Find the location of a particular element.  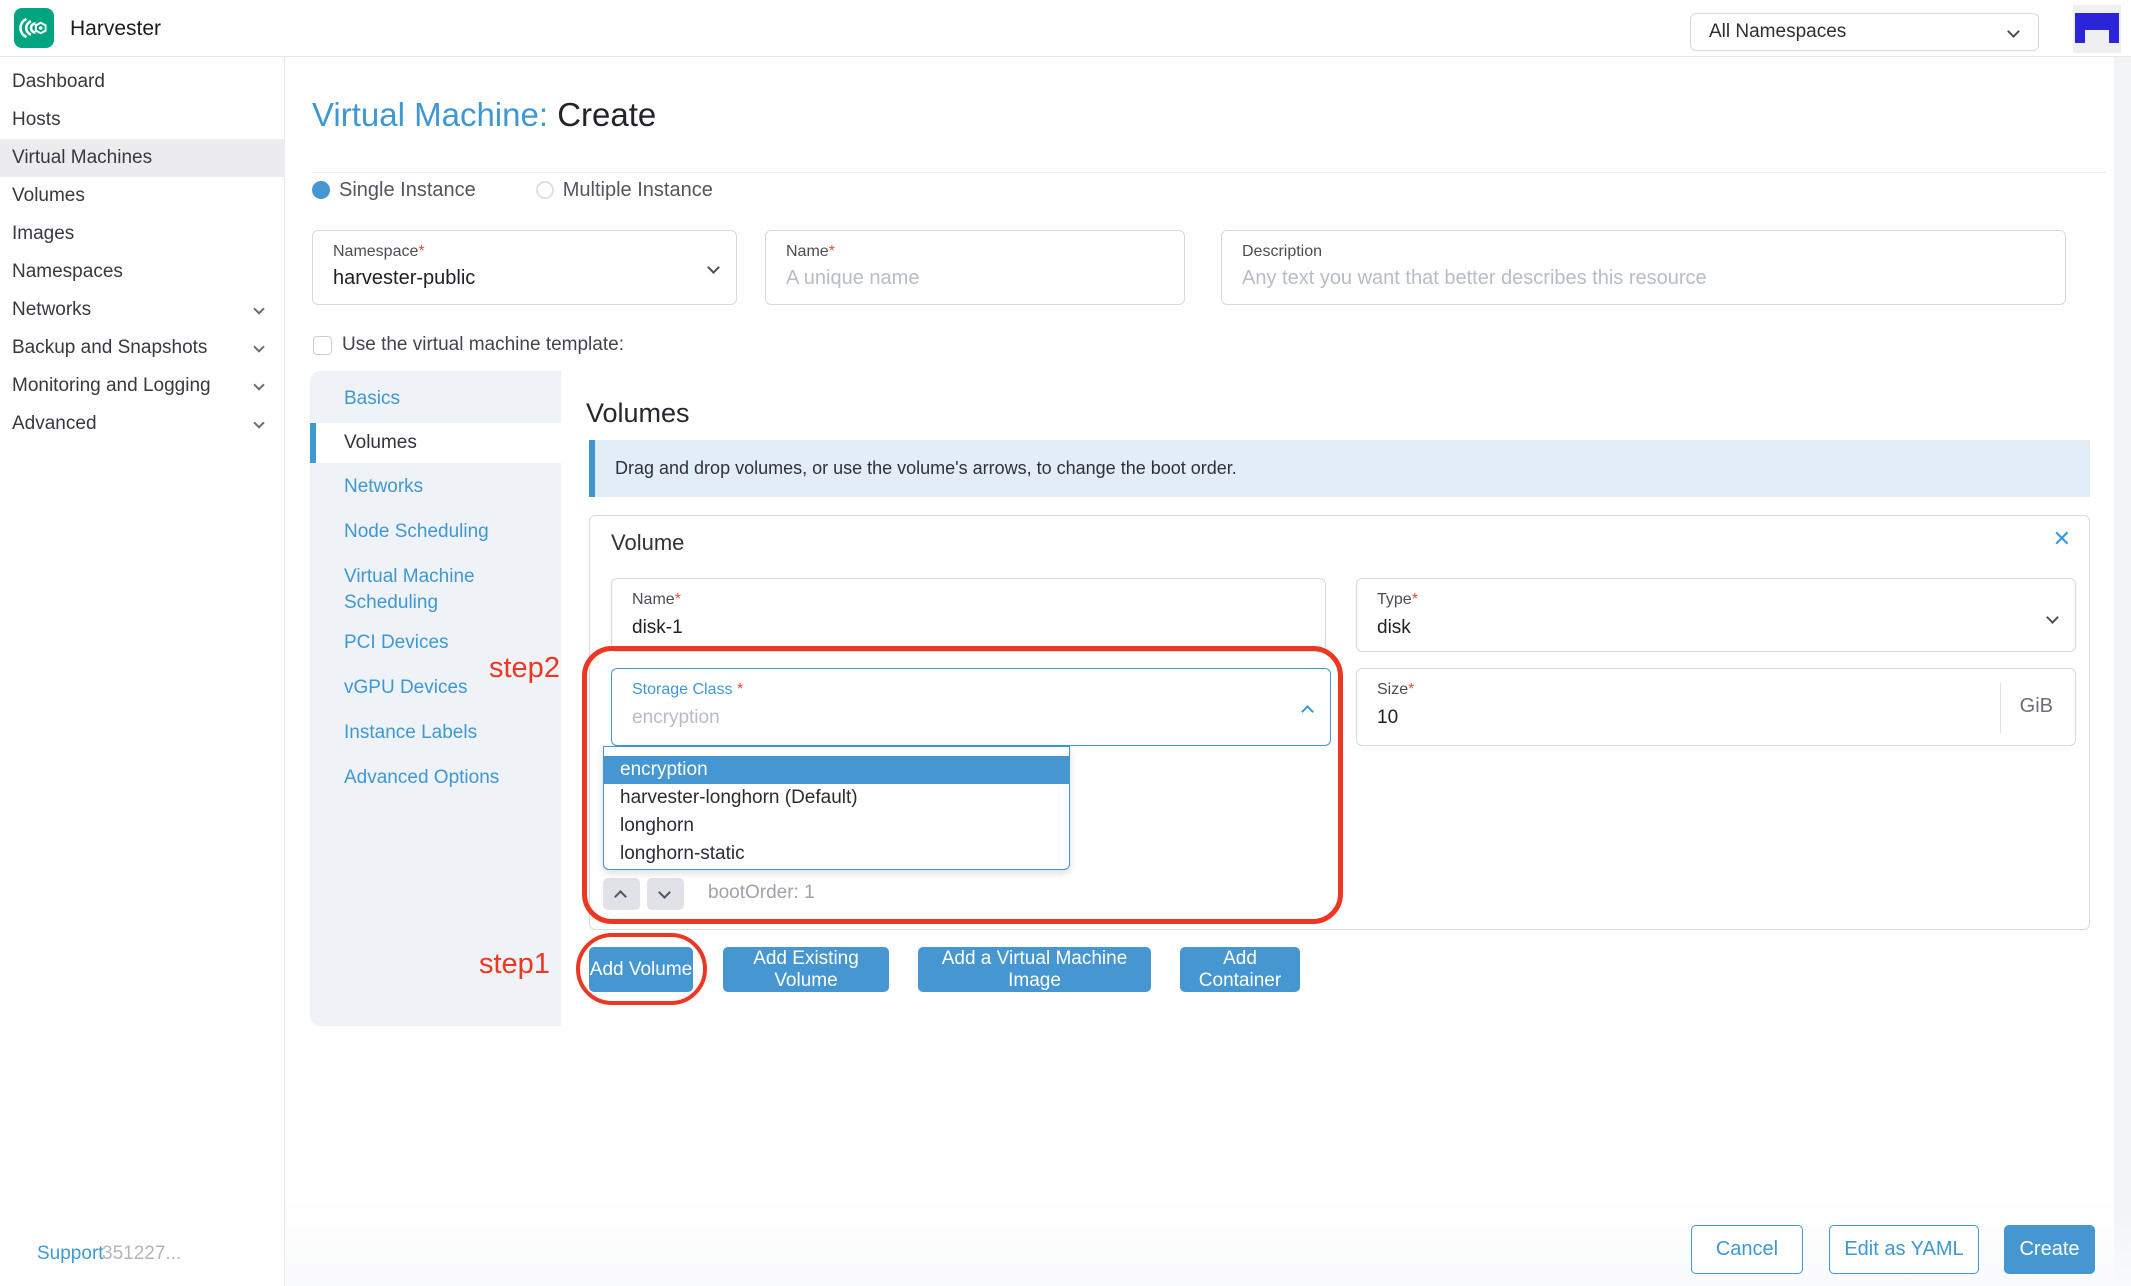

name-label: Name is located at coordinates (807, 251).